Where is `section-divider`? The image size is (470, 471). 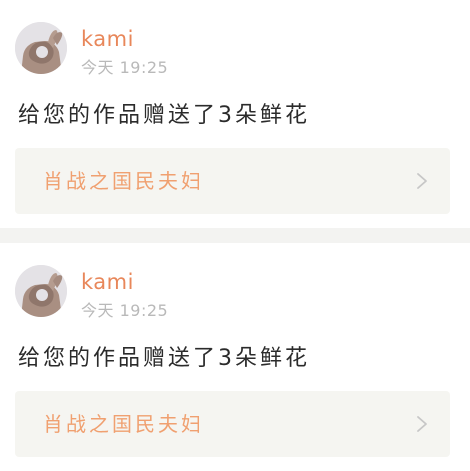 section-divider is located at coordinates (235, 235).